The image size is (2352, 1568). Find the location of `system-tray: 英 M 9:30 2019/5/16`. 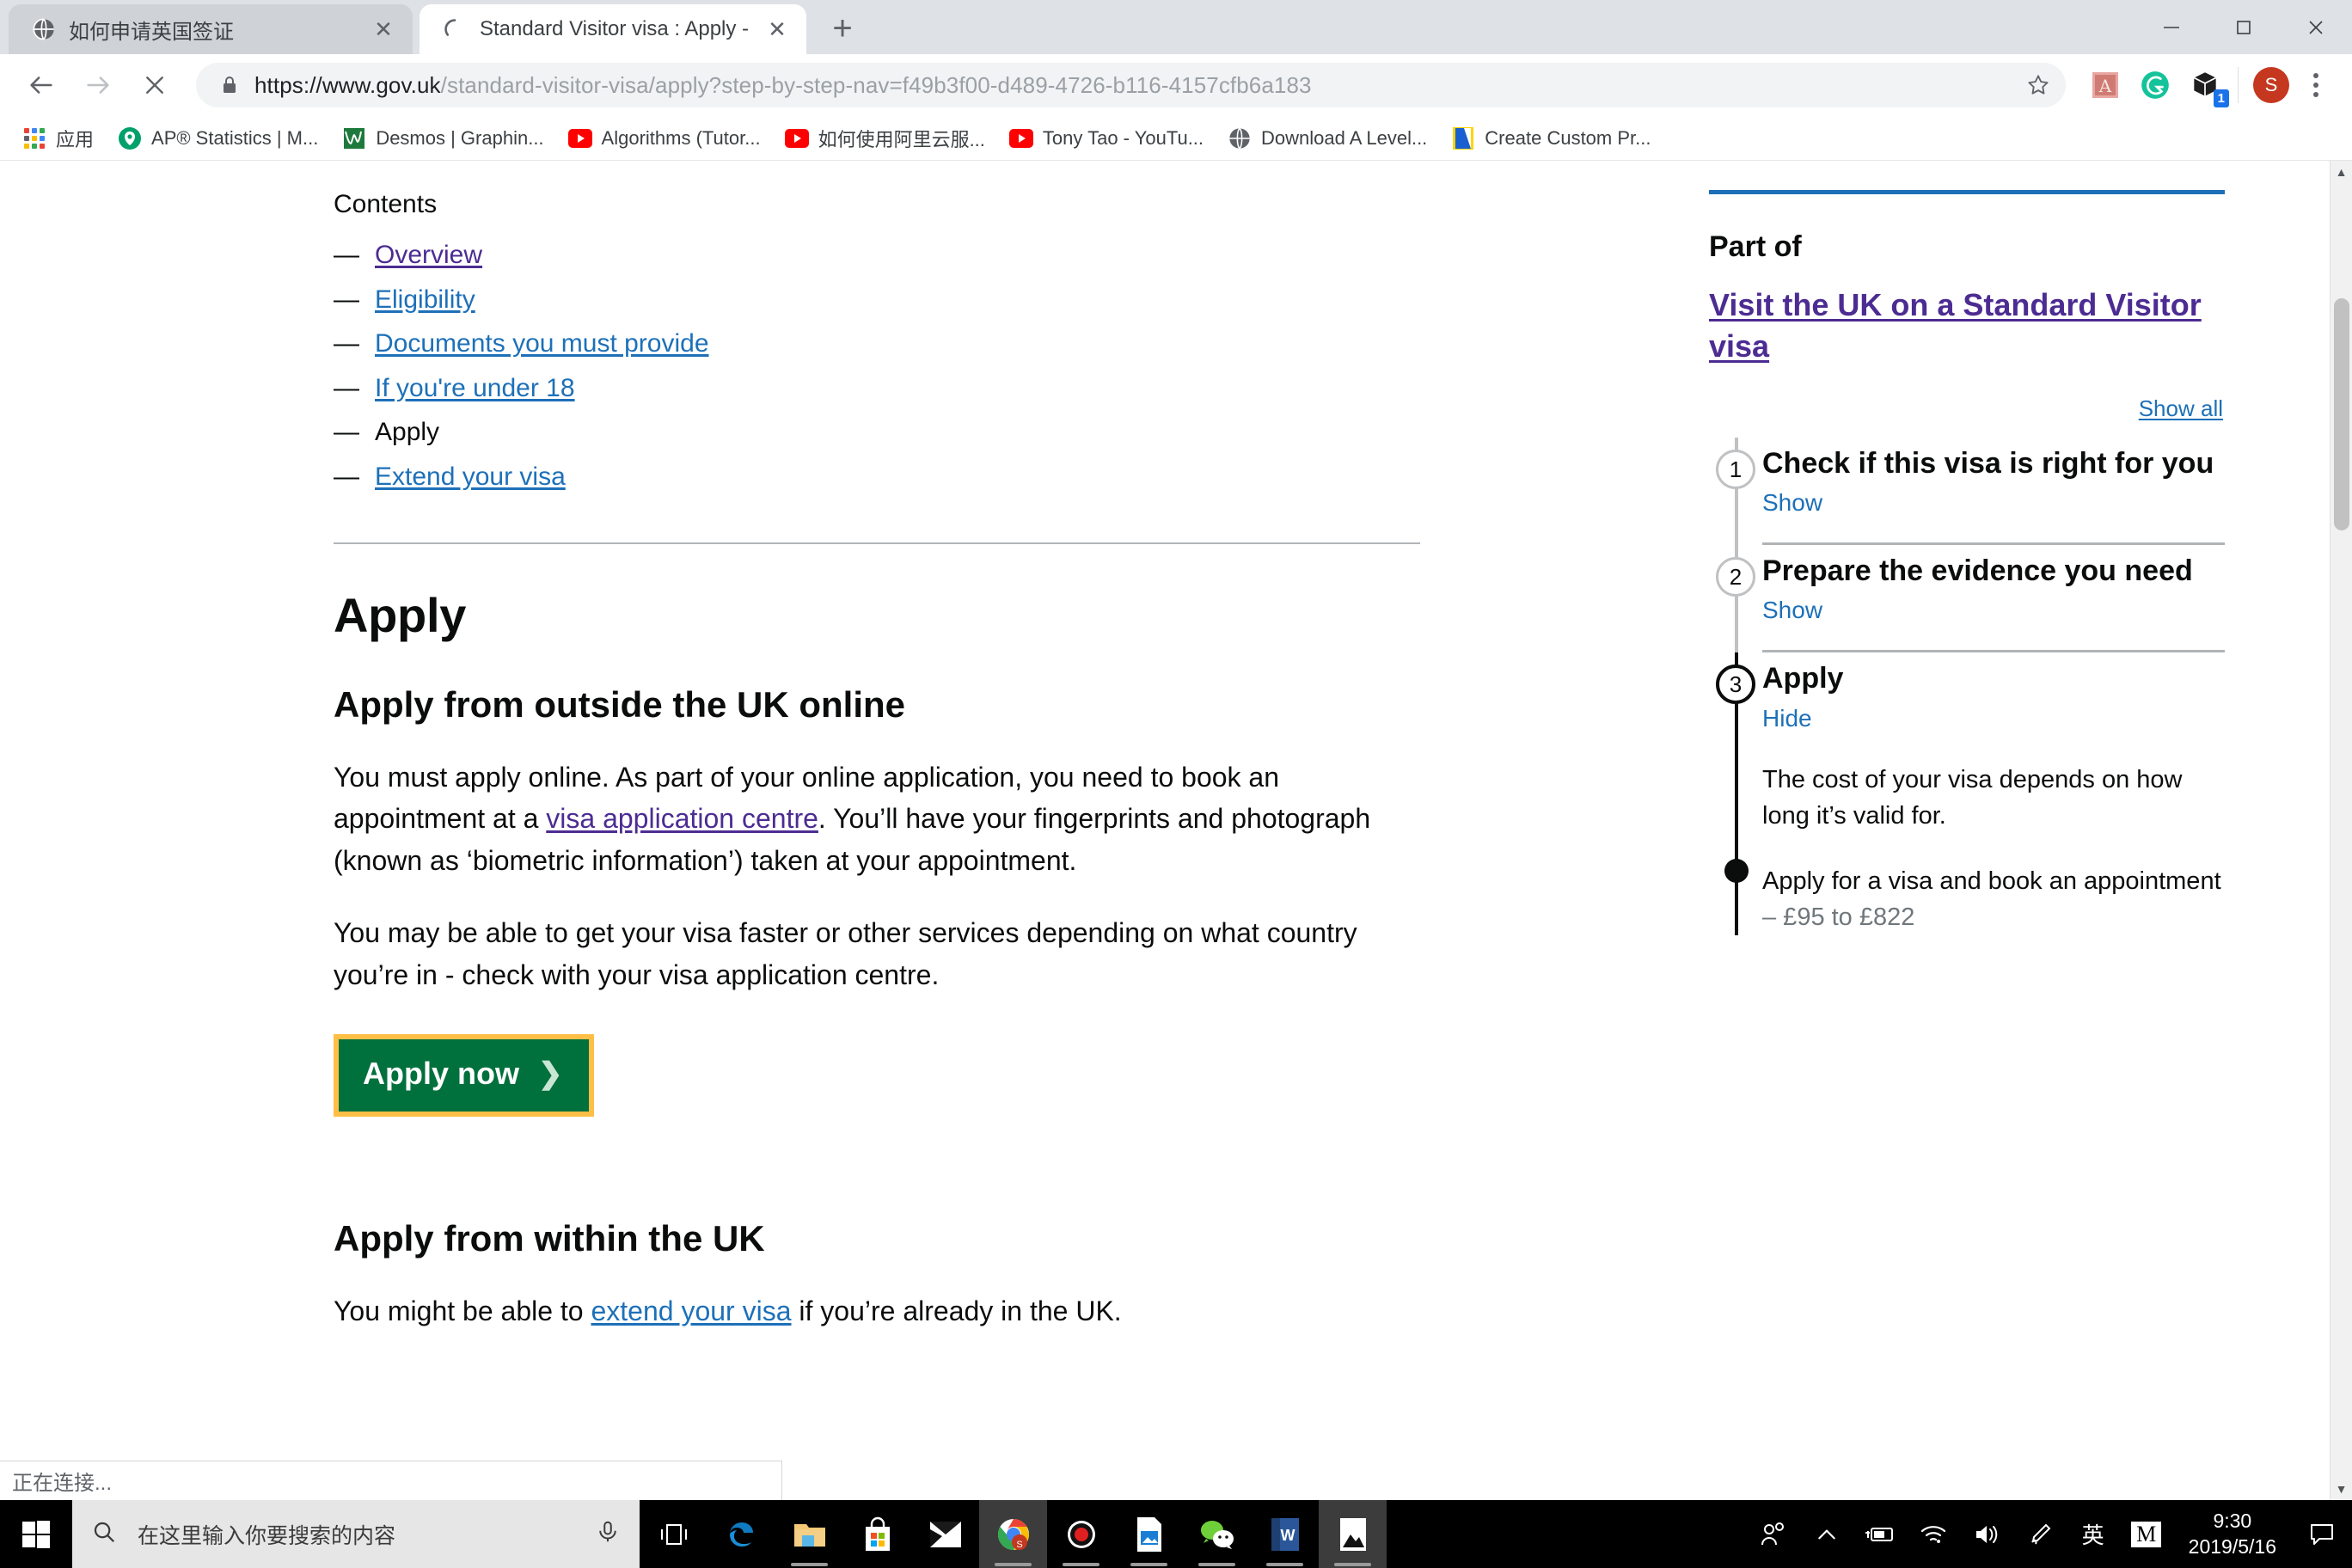

system-tray: 英 M 9:30 2019/5/16 is located at coordinates (2049, 1534).